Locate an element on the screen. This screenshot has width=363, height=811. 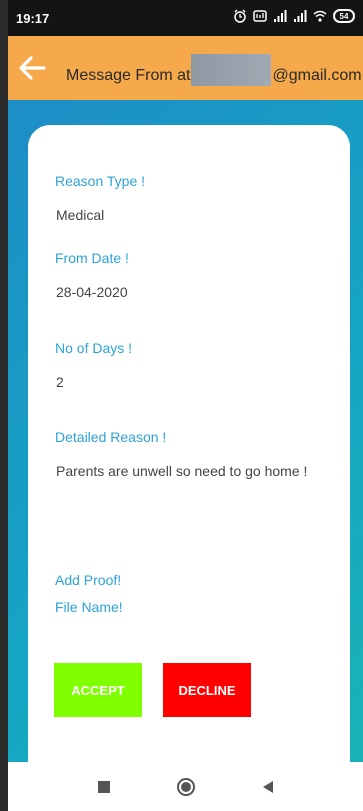
back-button is located at coordinates (32, 68).